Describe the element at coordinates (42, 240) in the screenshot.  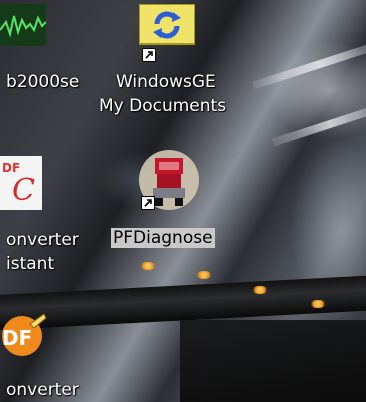
I see `icon-label-line1: onverter` at that location.